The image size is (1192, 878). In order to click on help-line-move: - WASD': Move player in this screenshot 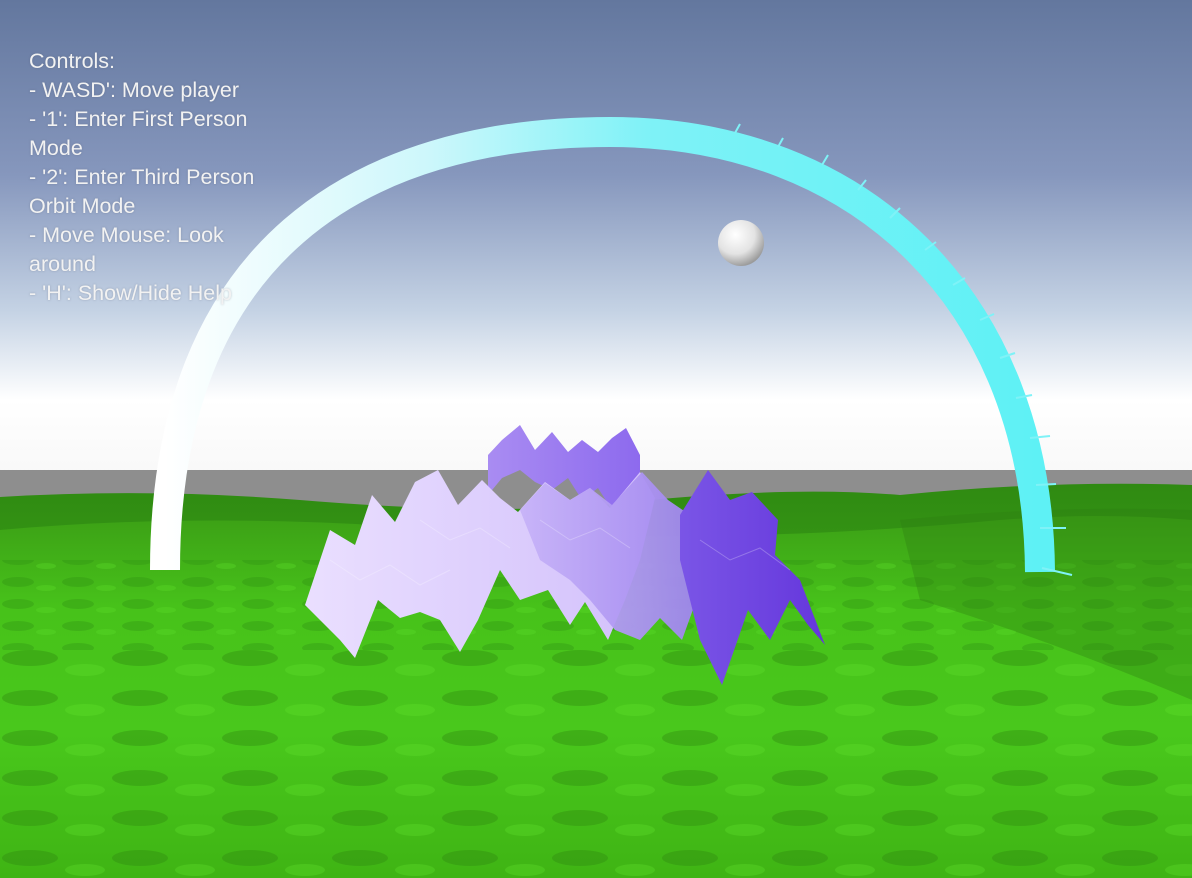, I will do `click(134, 90)`.